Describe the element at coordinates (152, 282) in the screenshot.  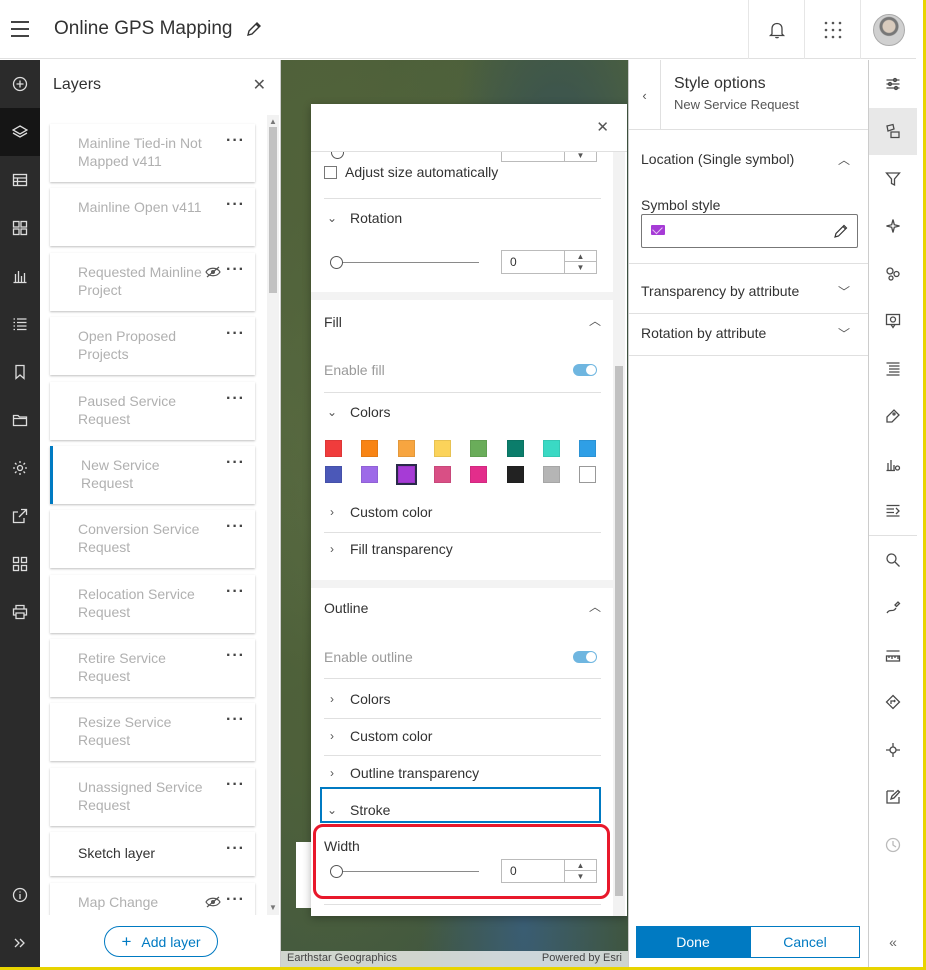
I see `layer-item: Requested Mainline Project ···` at that location.